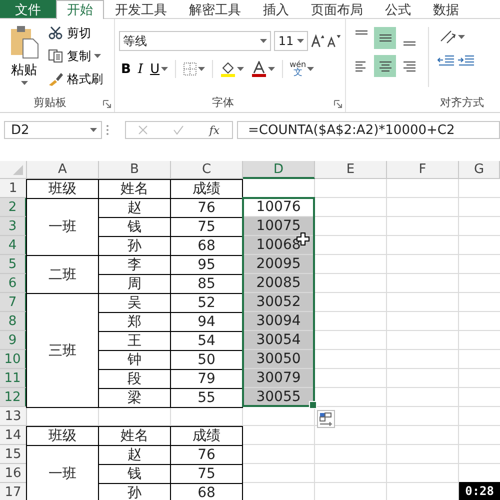  I want to click on underline-button: U, so click(159, 69).